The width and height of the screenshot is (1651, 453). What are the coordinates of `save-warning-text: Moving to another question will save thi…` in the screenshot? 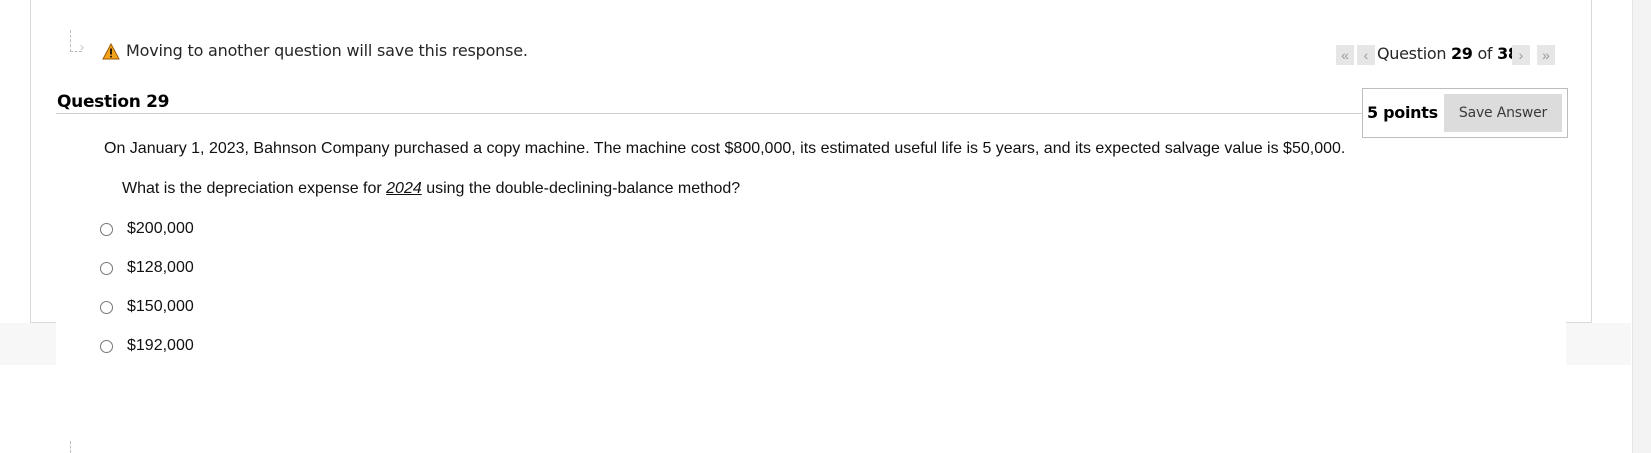 It's located at (327, 50).